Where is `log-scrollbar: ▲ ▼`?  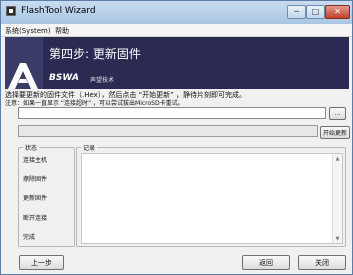
log-scrollbar: ▲ ▼ is located at coordinates (337, 198).